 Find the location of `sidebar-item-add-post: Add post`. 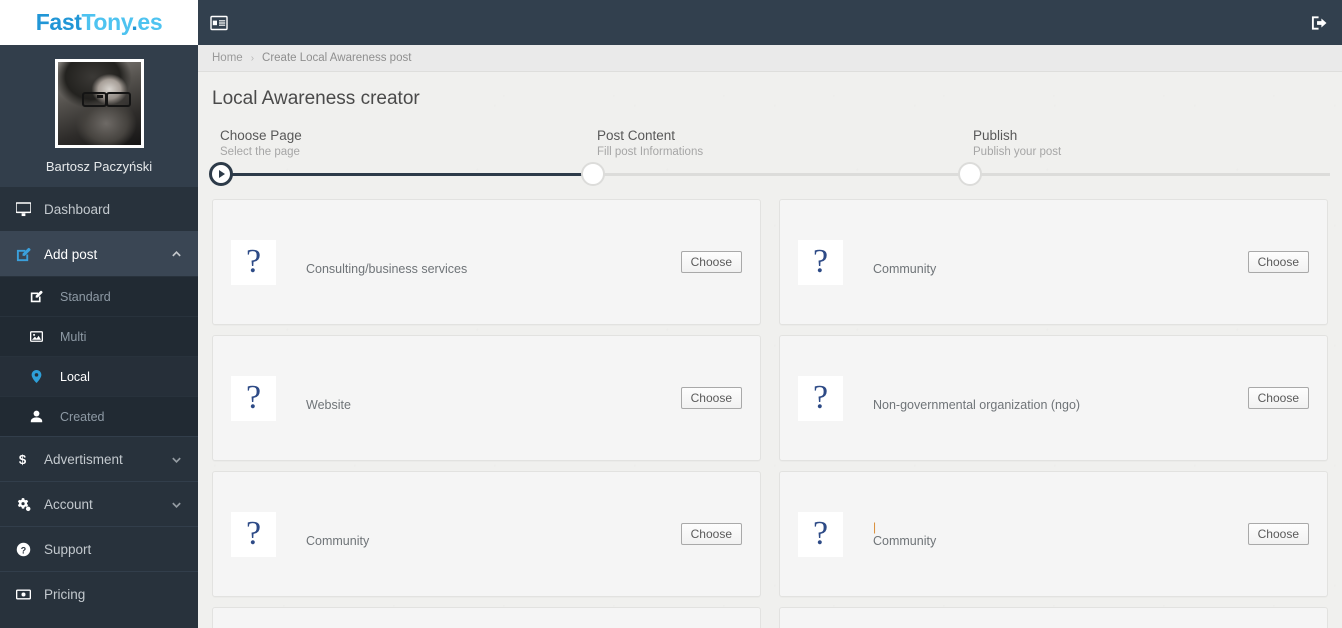

sidebar-item-add-post: Add post is located at coordinates (99, 253).